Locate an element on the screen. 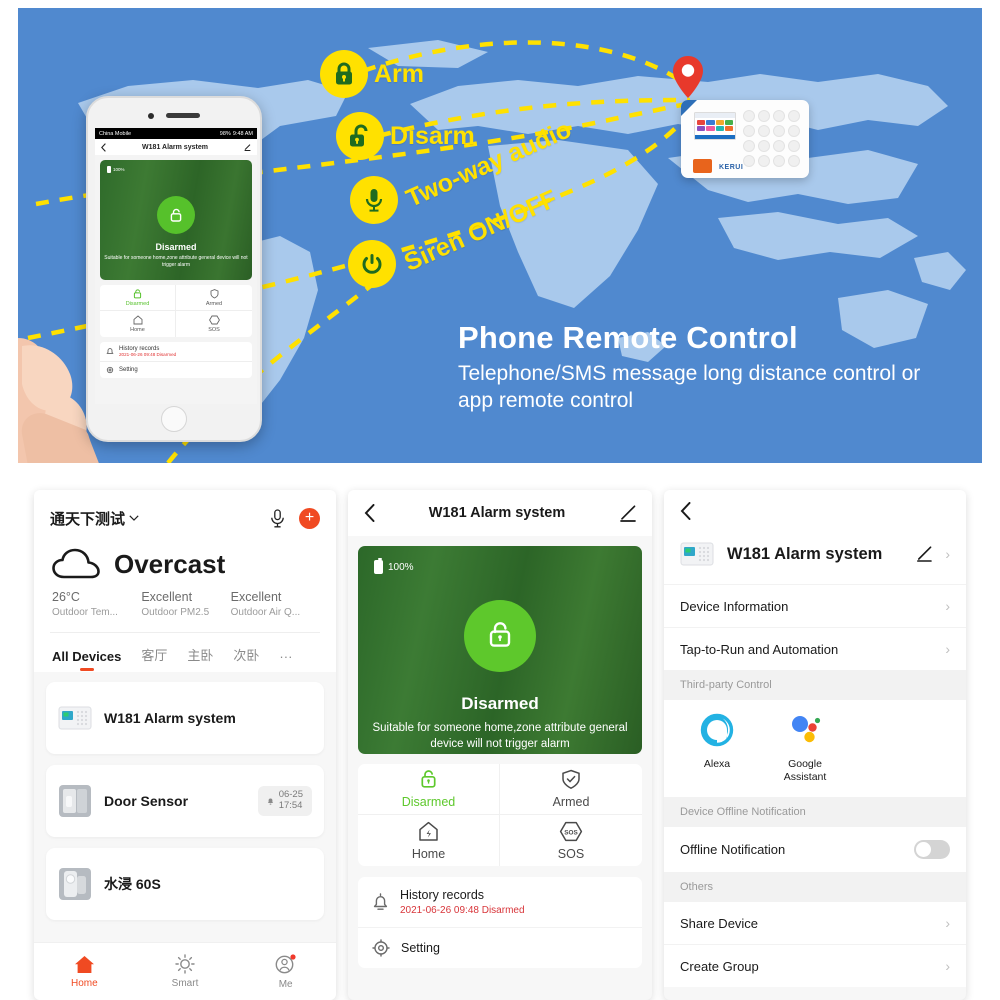  tab-living-room: 客厅 is located at coordinates (154, 658).